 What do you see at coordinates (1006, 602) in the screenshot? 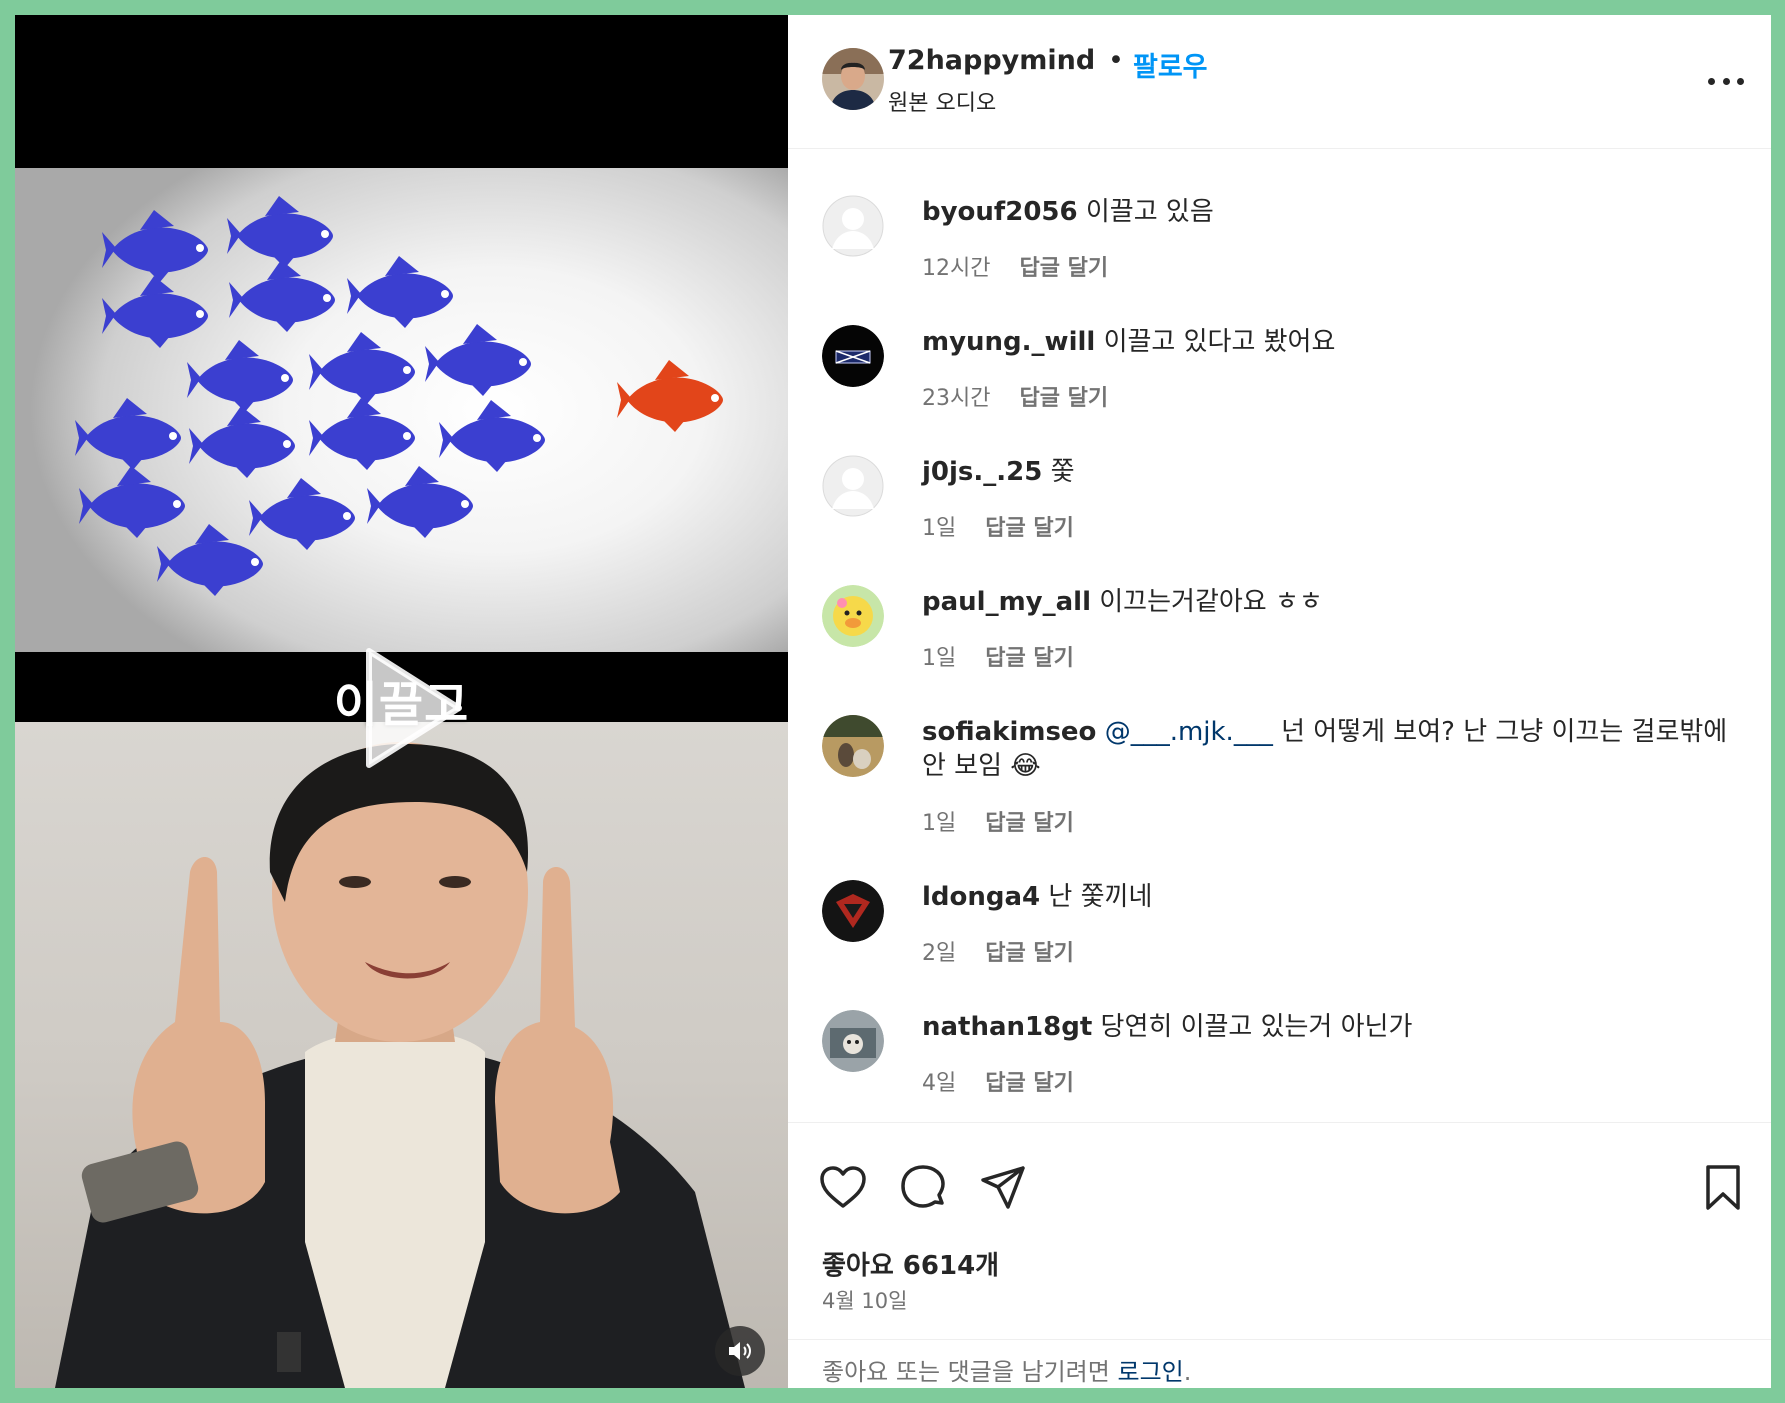
I see `comment-username: paul_my_all` at bounding box center [1006, 602].